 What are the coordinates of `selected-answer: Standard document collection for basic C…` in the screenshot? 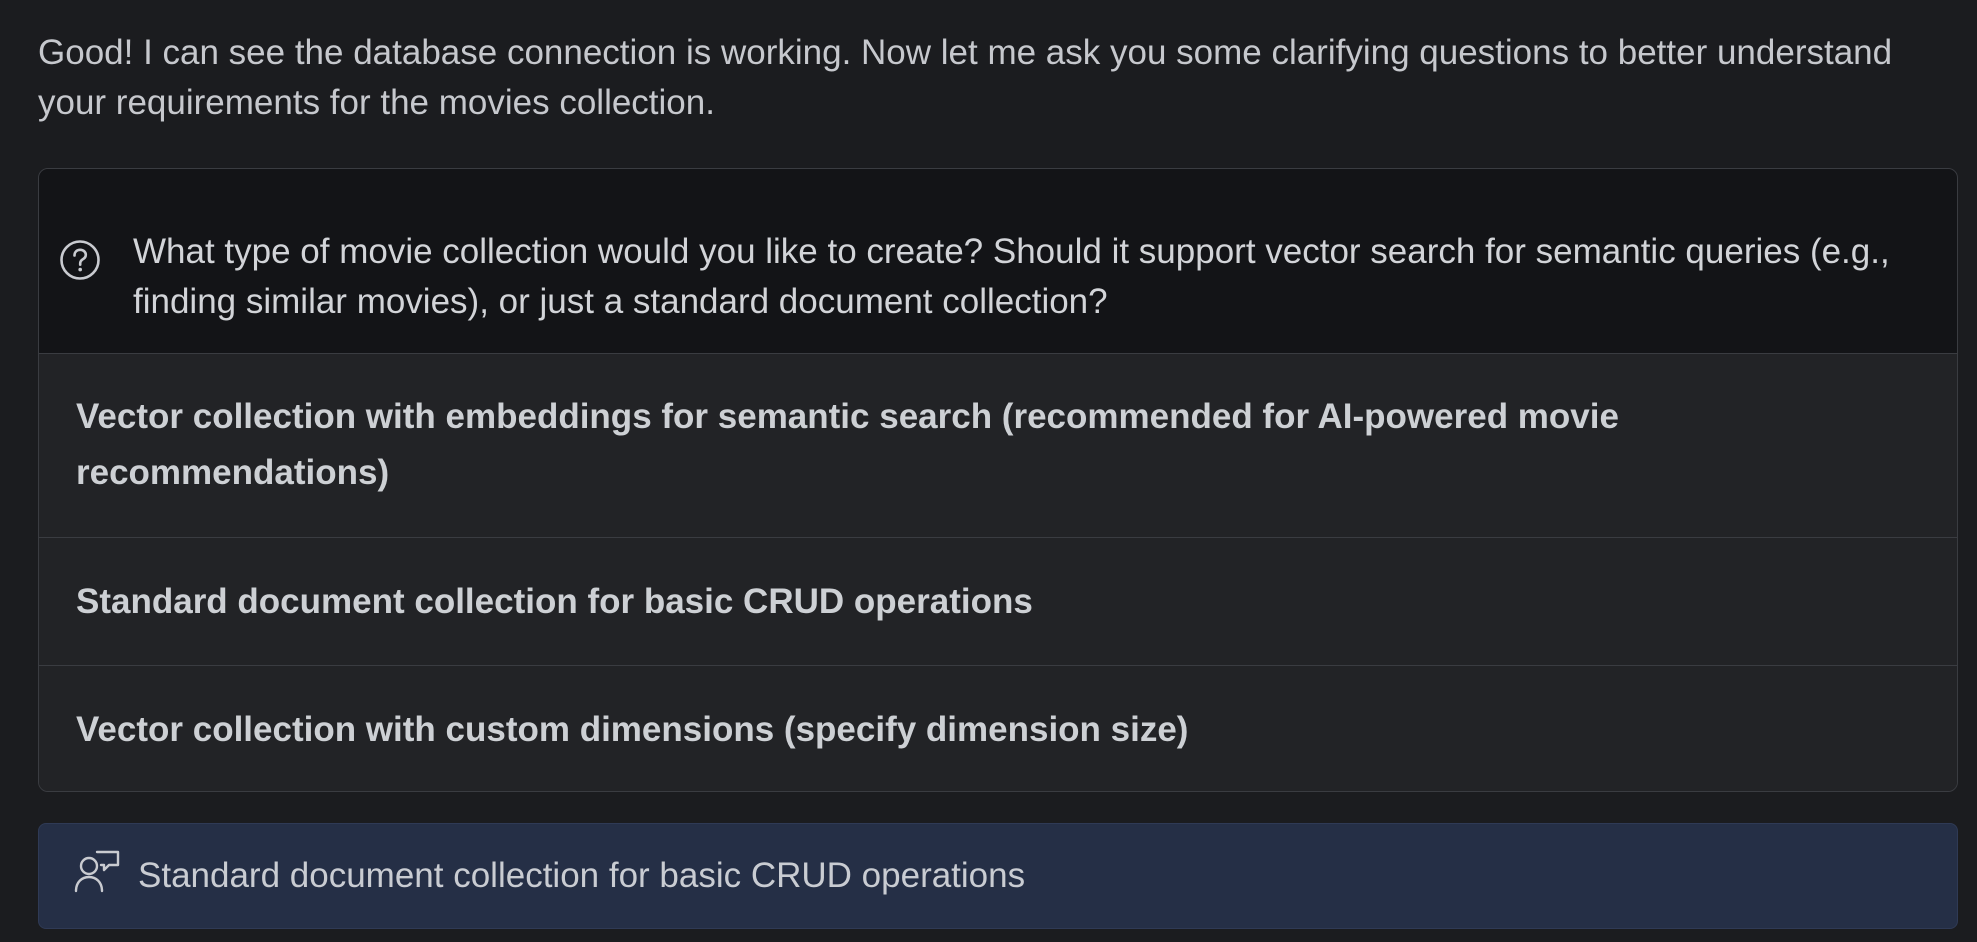 It's located at (998, 876).